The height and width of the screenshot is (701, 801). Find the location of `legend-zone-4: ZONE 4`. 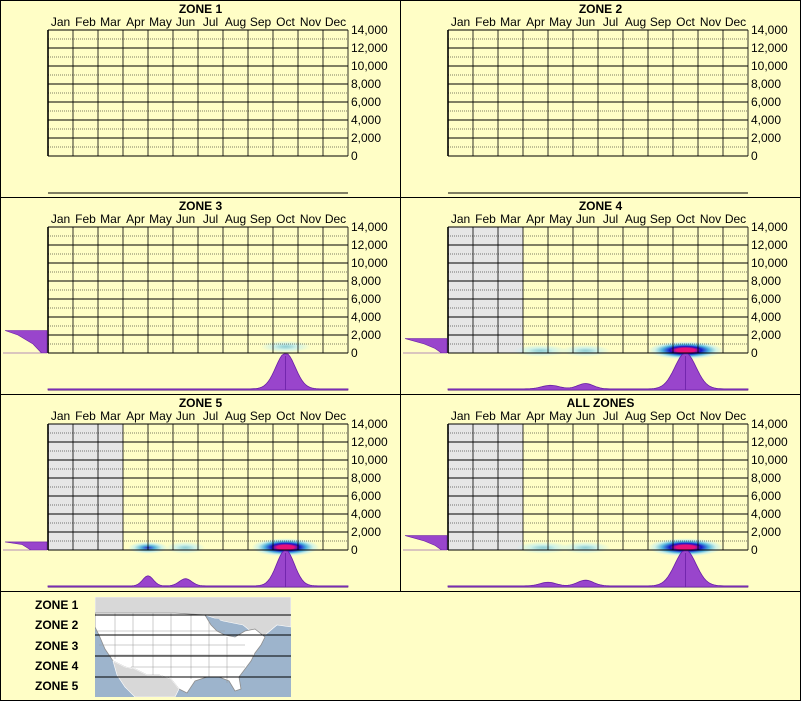

legend-zone-4: ZONE 4 is located at coordinates (57, 666).